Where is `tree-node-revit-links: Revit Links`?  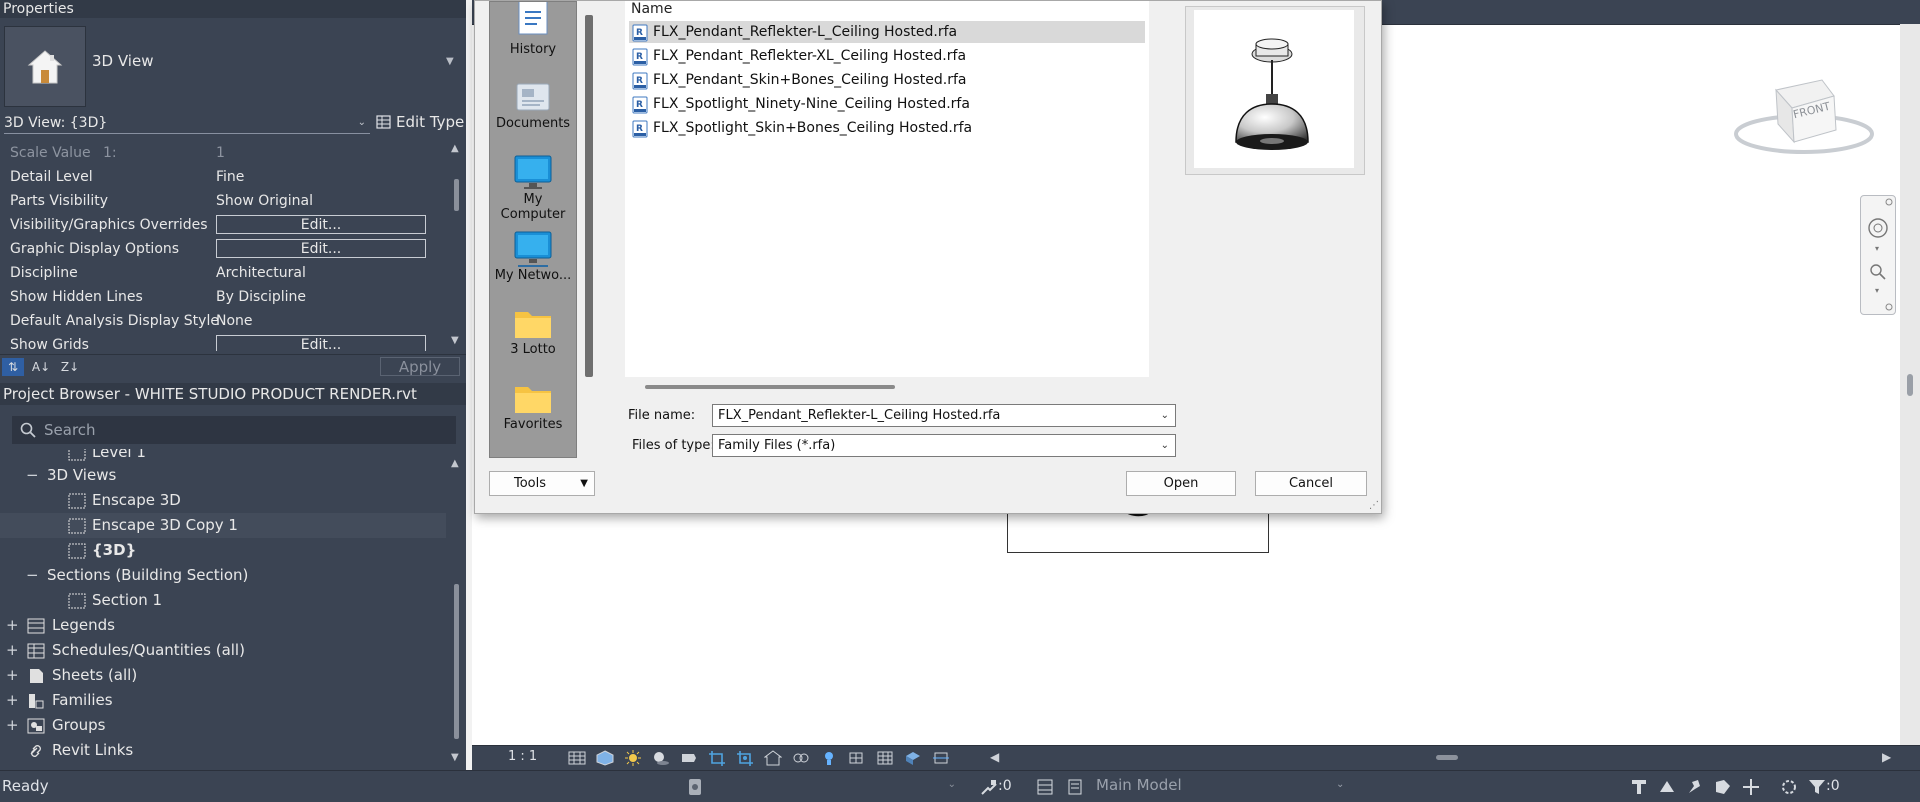 tree-node-revit-links: Revit Links is located at coordinates (223, 750).